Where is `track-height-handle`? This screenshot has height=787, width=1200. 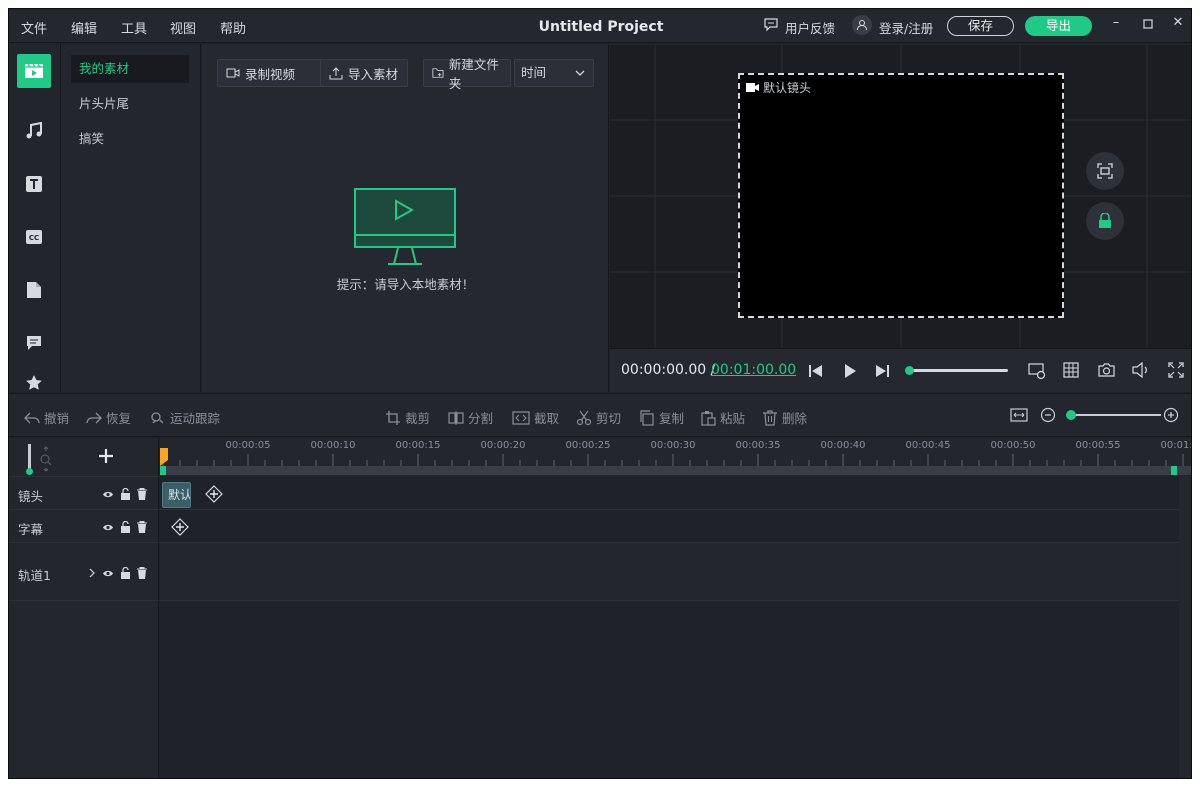 track-height-handle is located at coordinates (29, 471).